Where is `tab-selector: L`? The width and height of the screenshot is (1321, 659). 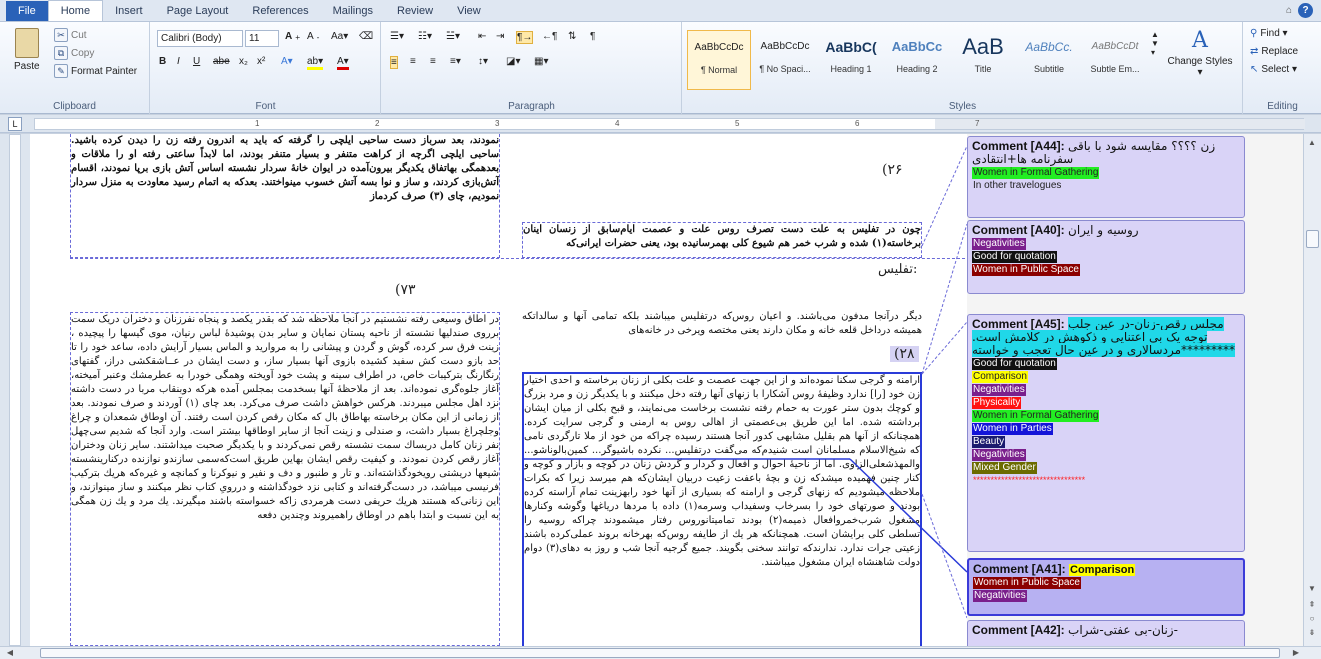
tab-selector: L is located at coordinates (15, 124).